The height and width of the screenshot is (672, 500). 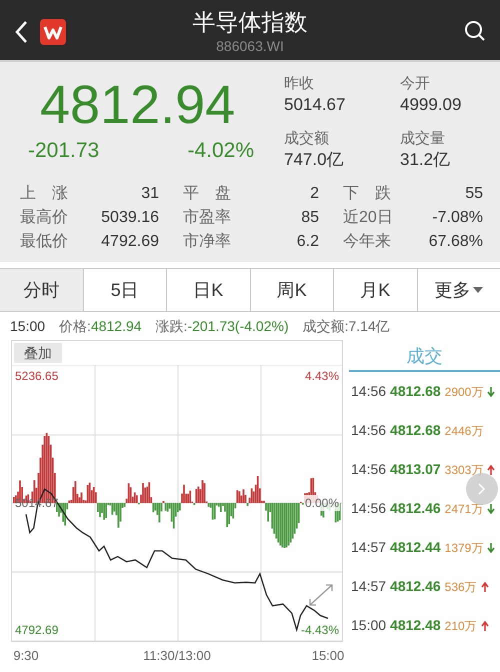 I want to click on stat-label: 上 涨, so click(x=44, y=194).